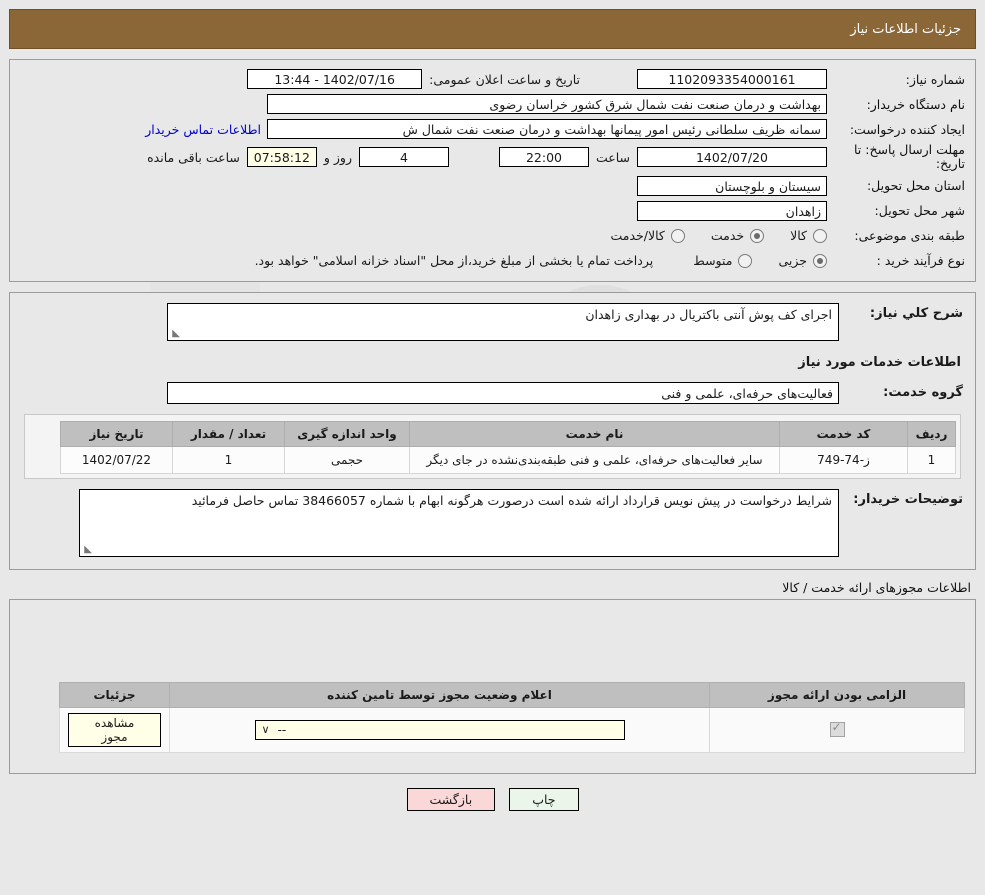 This screenshot has height=895, width=985. I want to click on permit-status-value: --, so click(282, 729).